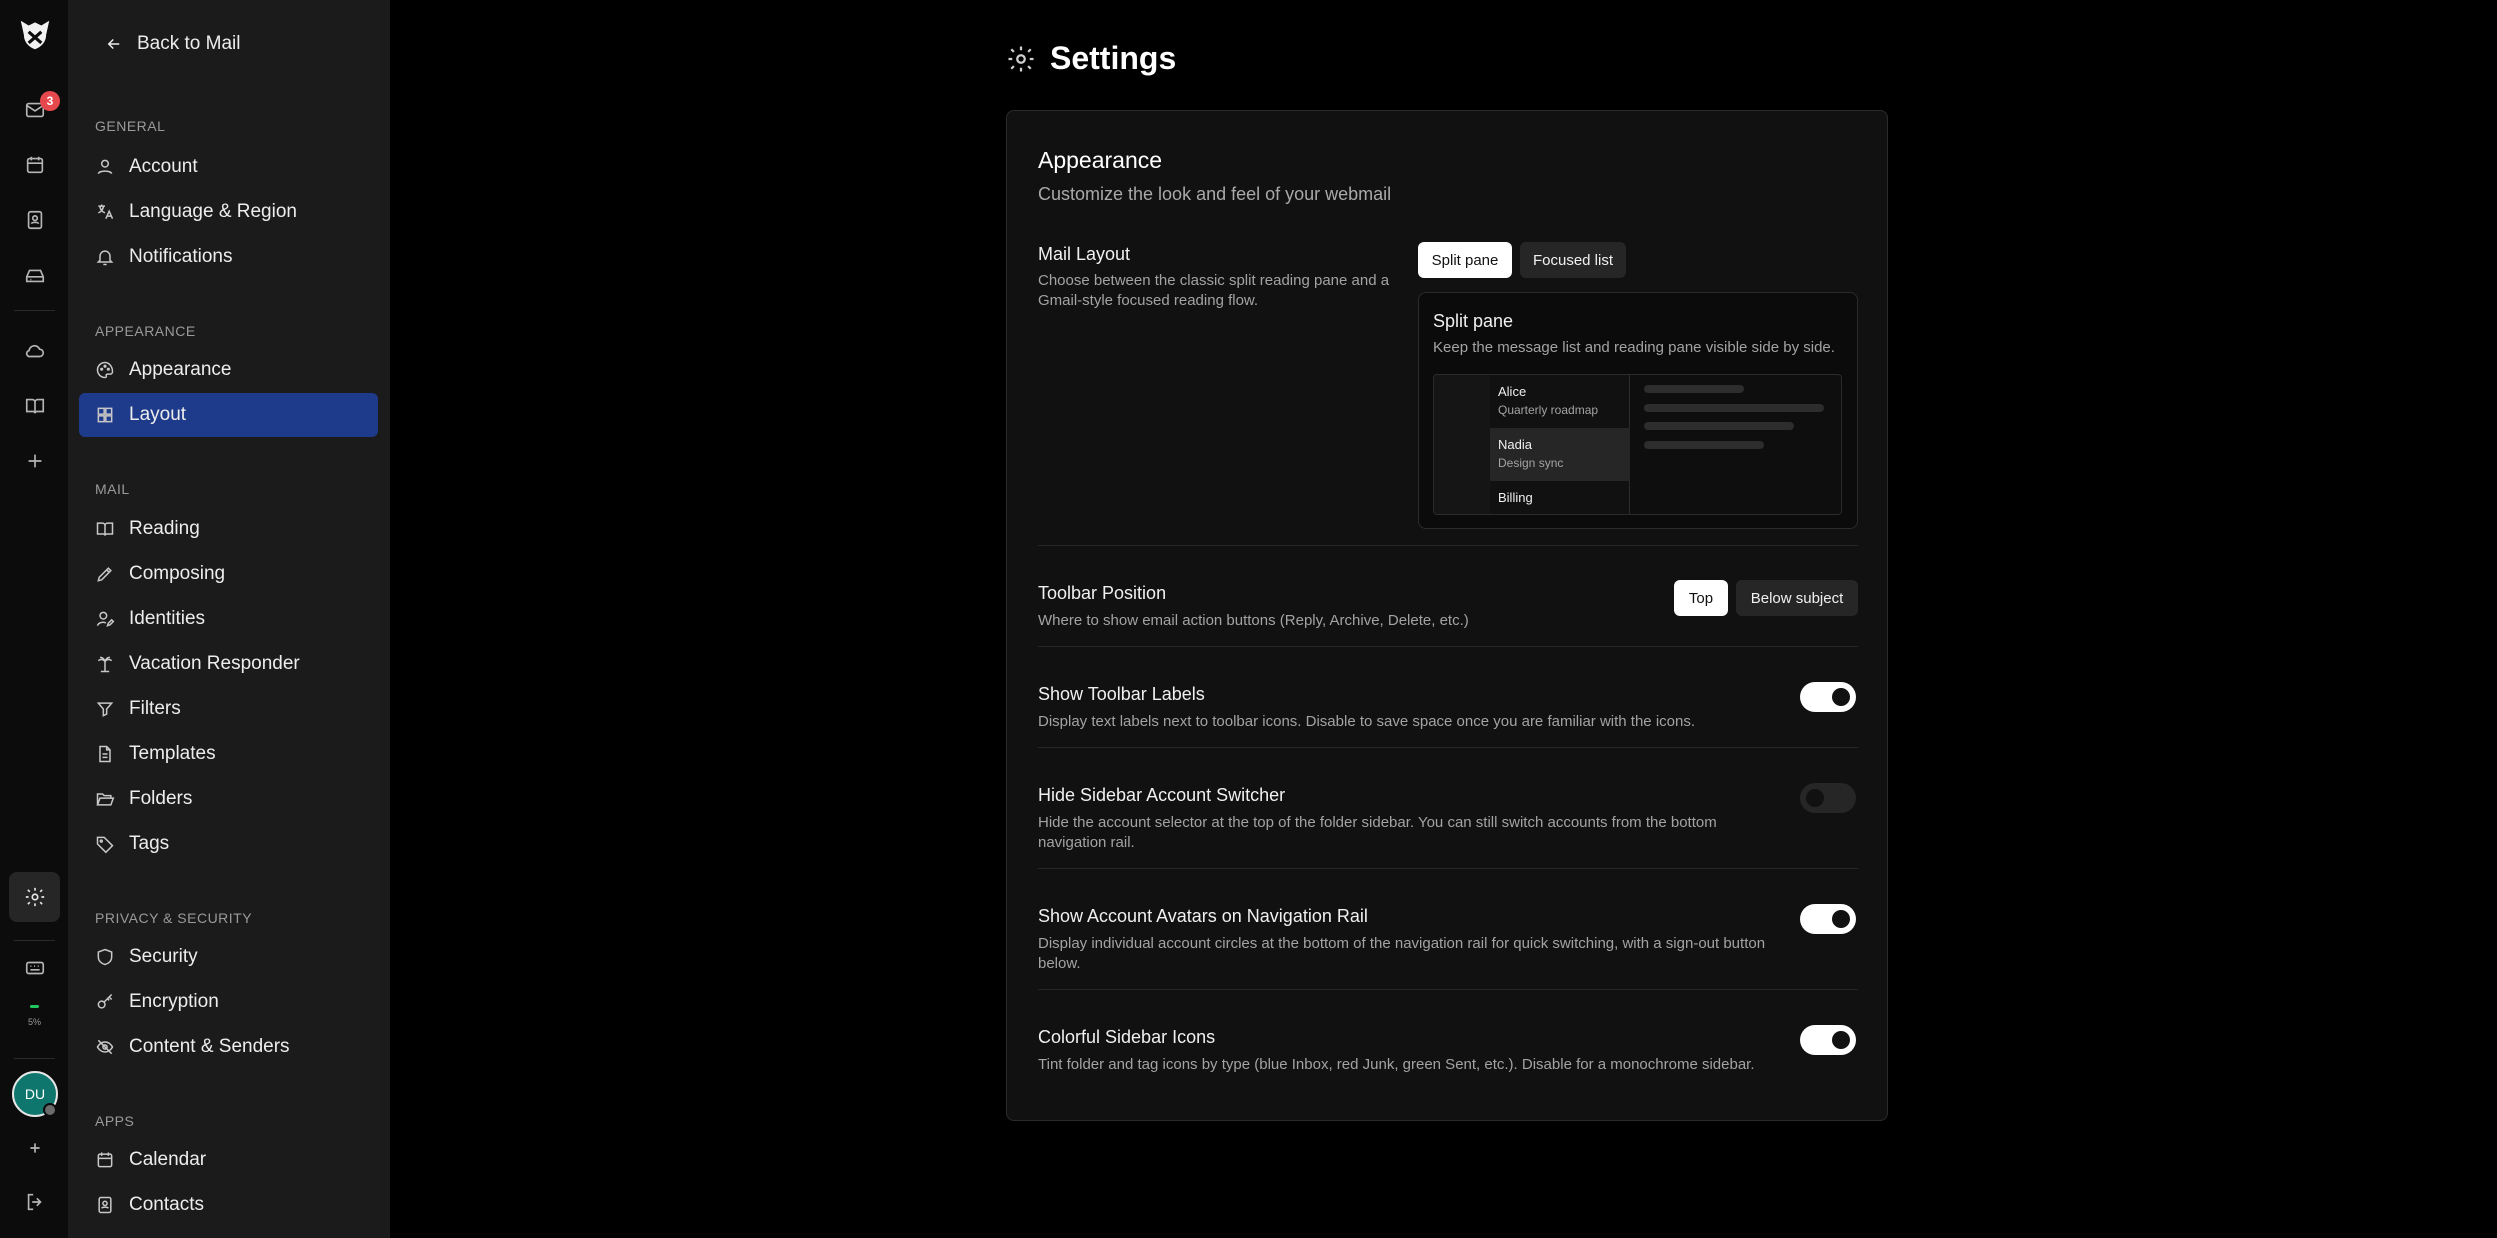  I want to click on sidebar-item-layout: Layout, so click(228, 415).